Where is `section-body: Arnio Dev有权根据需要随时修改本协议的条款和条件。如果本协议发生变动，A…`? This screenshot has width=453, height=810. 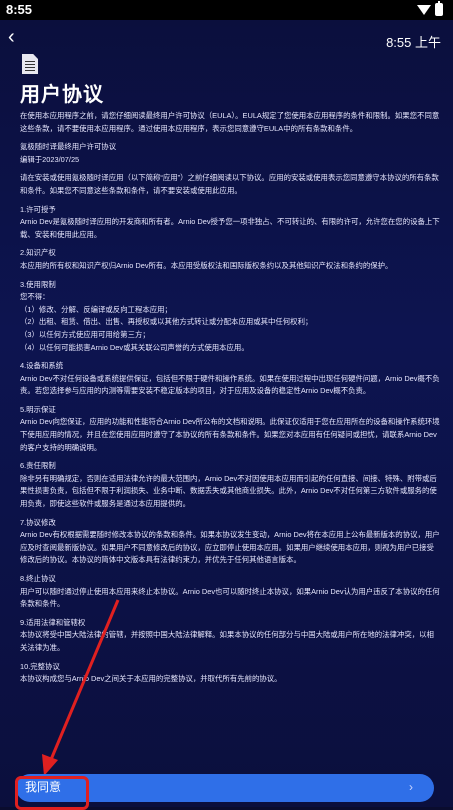 section-body: Arnio Dev有权根据需要随时修改本协议的条款和条件。如果本协议发生变动，A… is located at coordinates (230, 547).